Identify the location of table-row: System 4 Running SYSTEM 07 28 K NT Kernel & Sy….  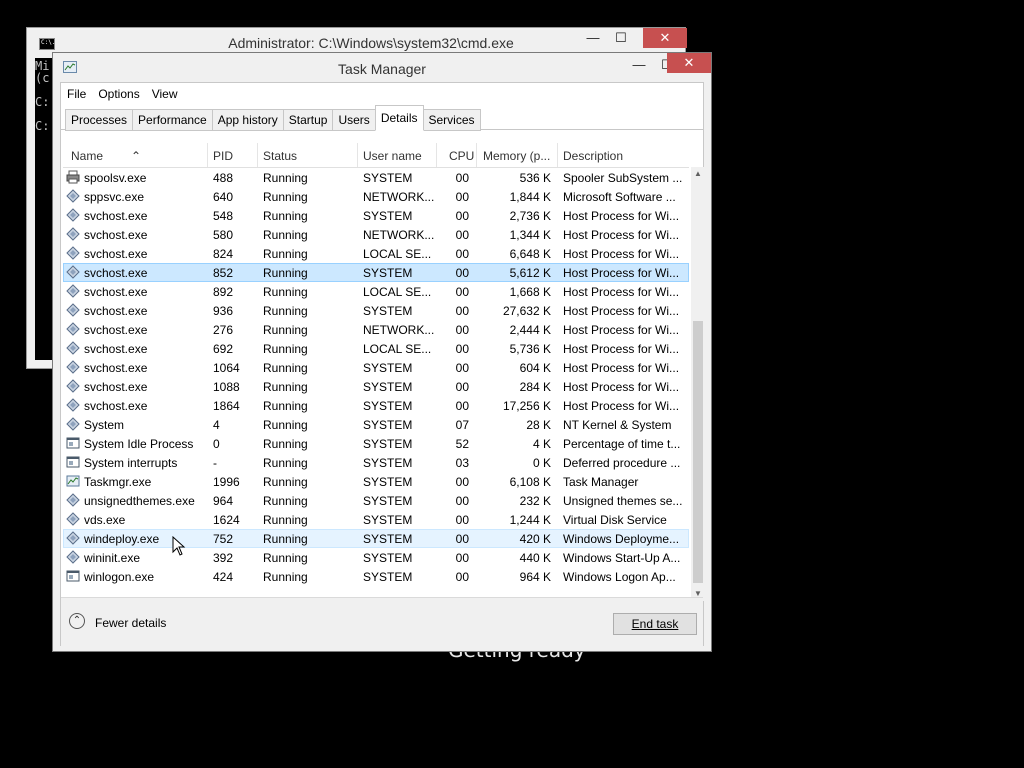
(376, 424).